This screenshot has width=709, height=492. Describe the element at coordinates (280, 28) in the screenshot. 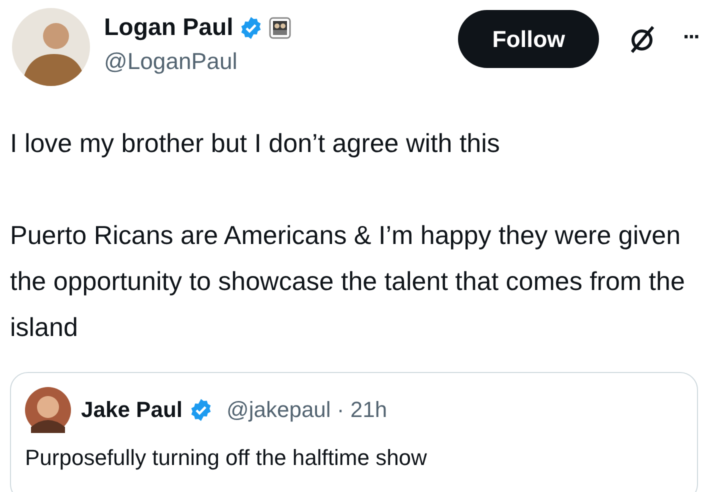

I see `affiliate-badge-icon` at that location.